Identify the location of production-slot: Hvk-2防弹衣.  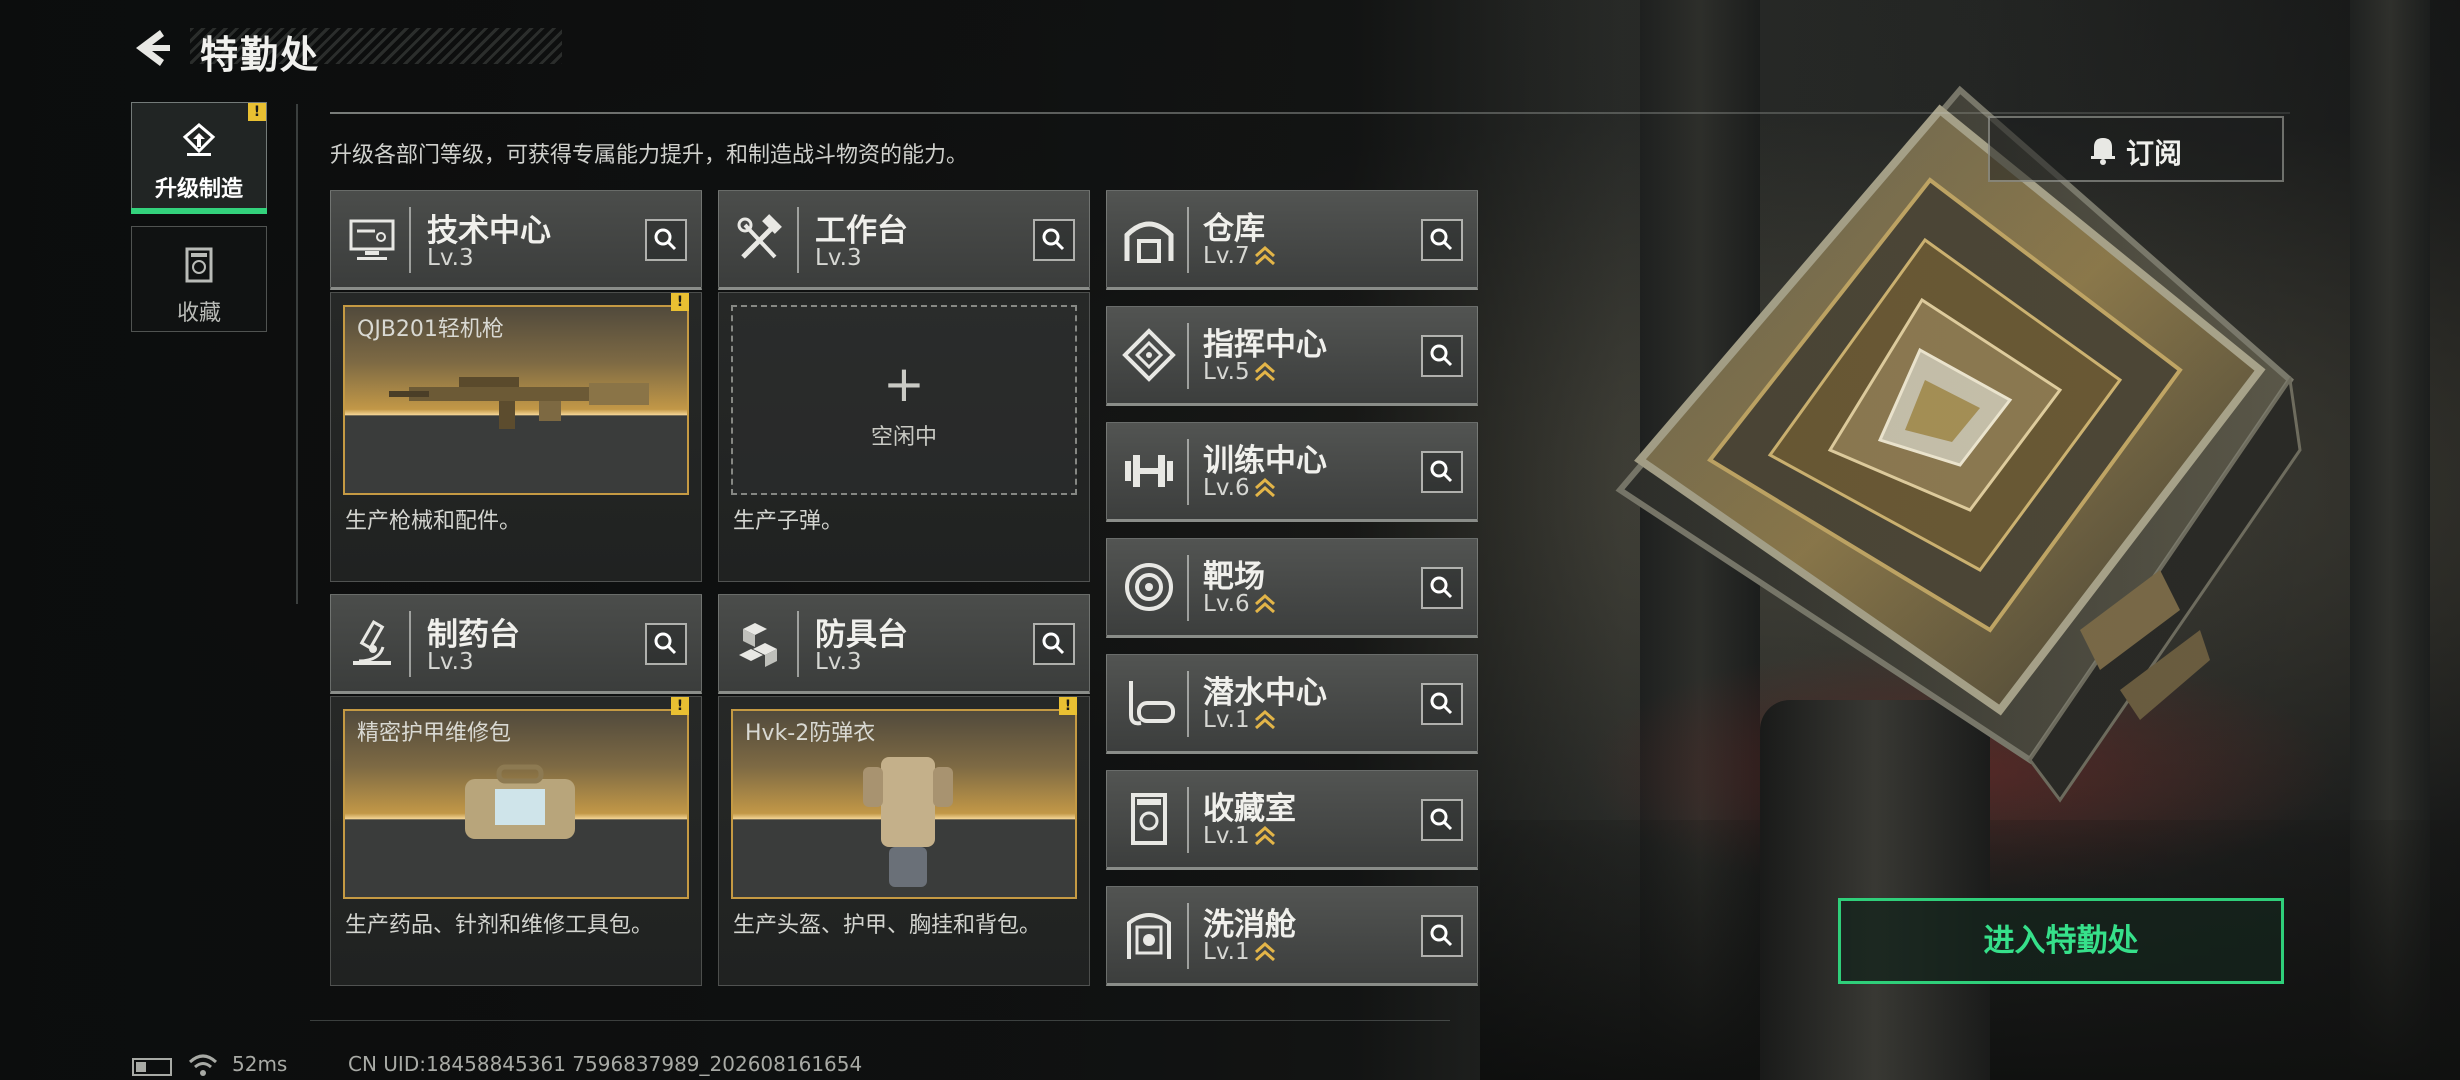
(904, 804).